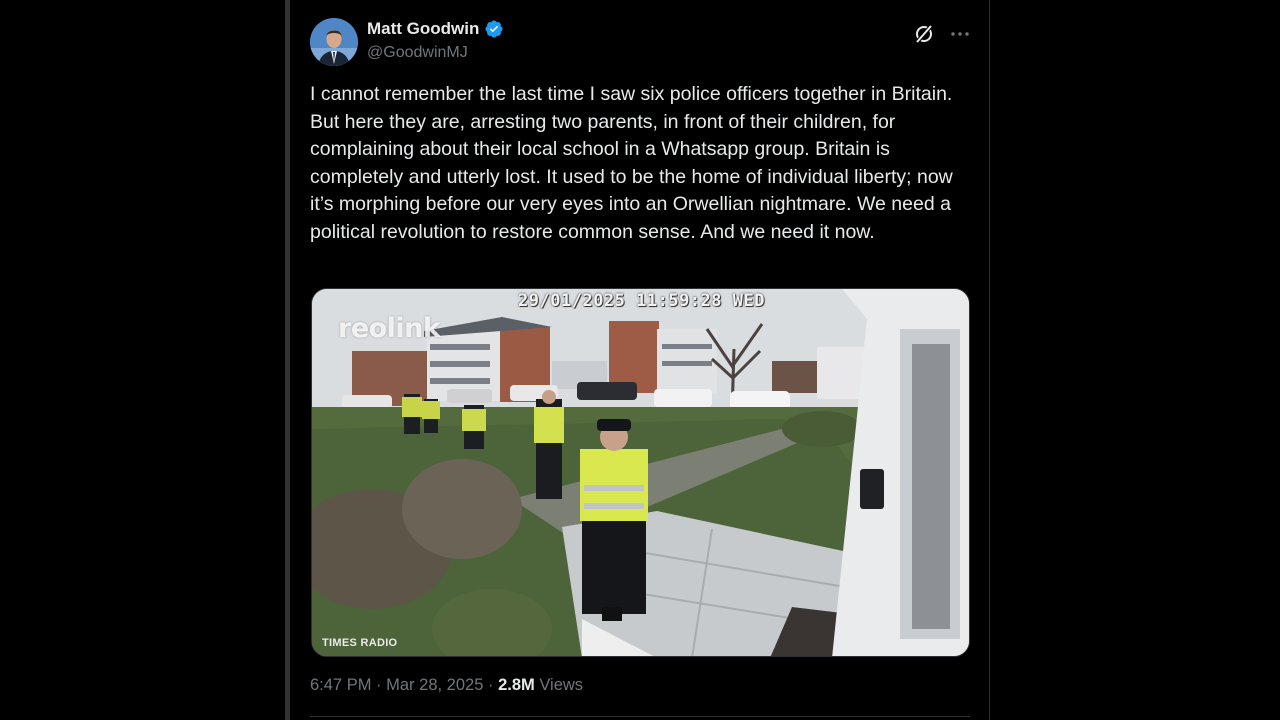 This screenshot has height=720, width=1280. Describe the element at coordinates (434, 685) in the screenshot. I see `tweet-date: Mar 28, 2025` at that location.